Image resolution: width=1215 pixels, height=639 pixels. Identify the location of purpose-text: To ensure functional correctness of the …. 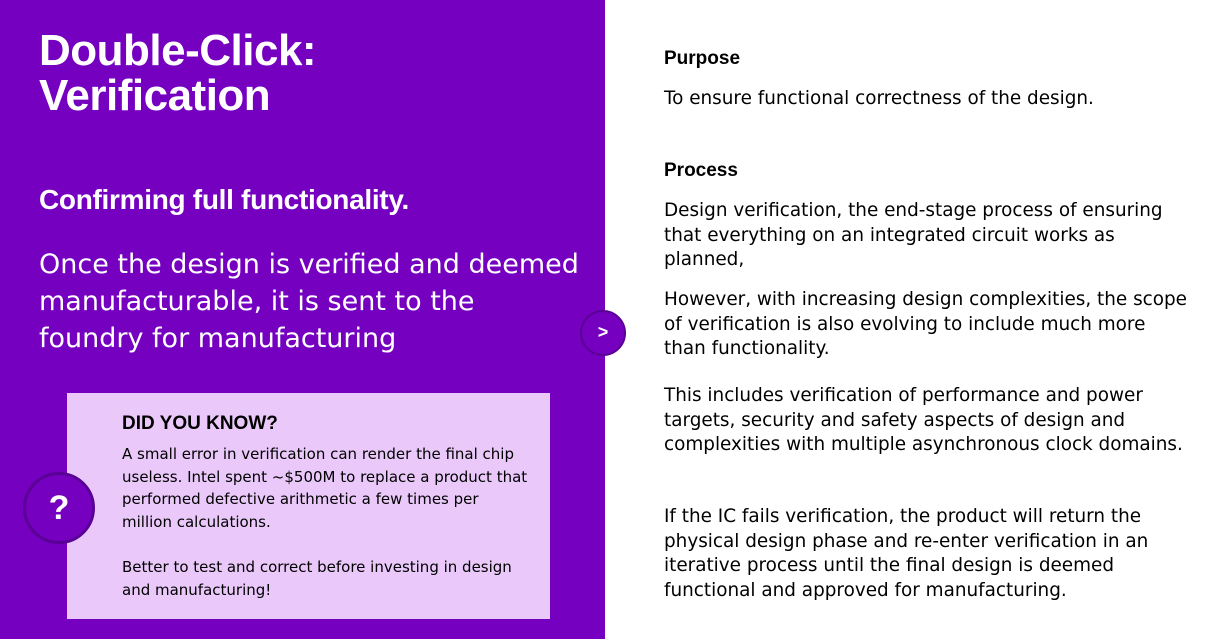
(879, 98).